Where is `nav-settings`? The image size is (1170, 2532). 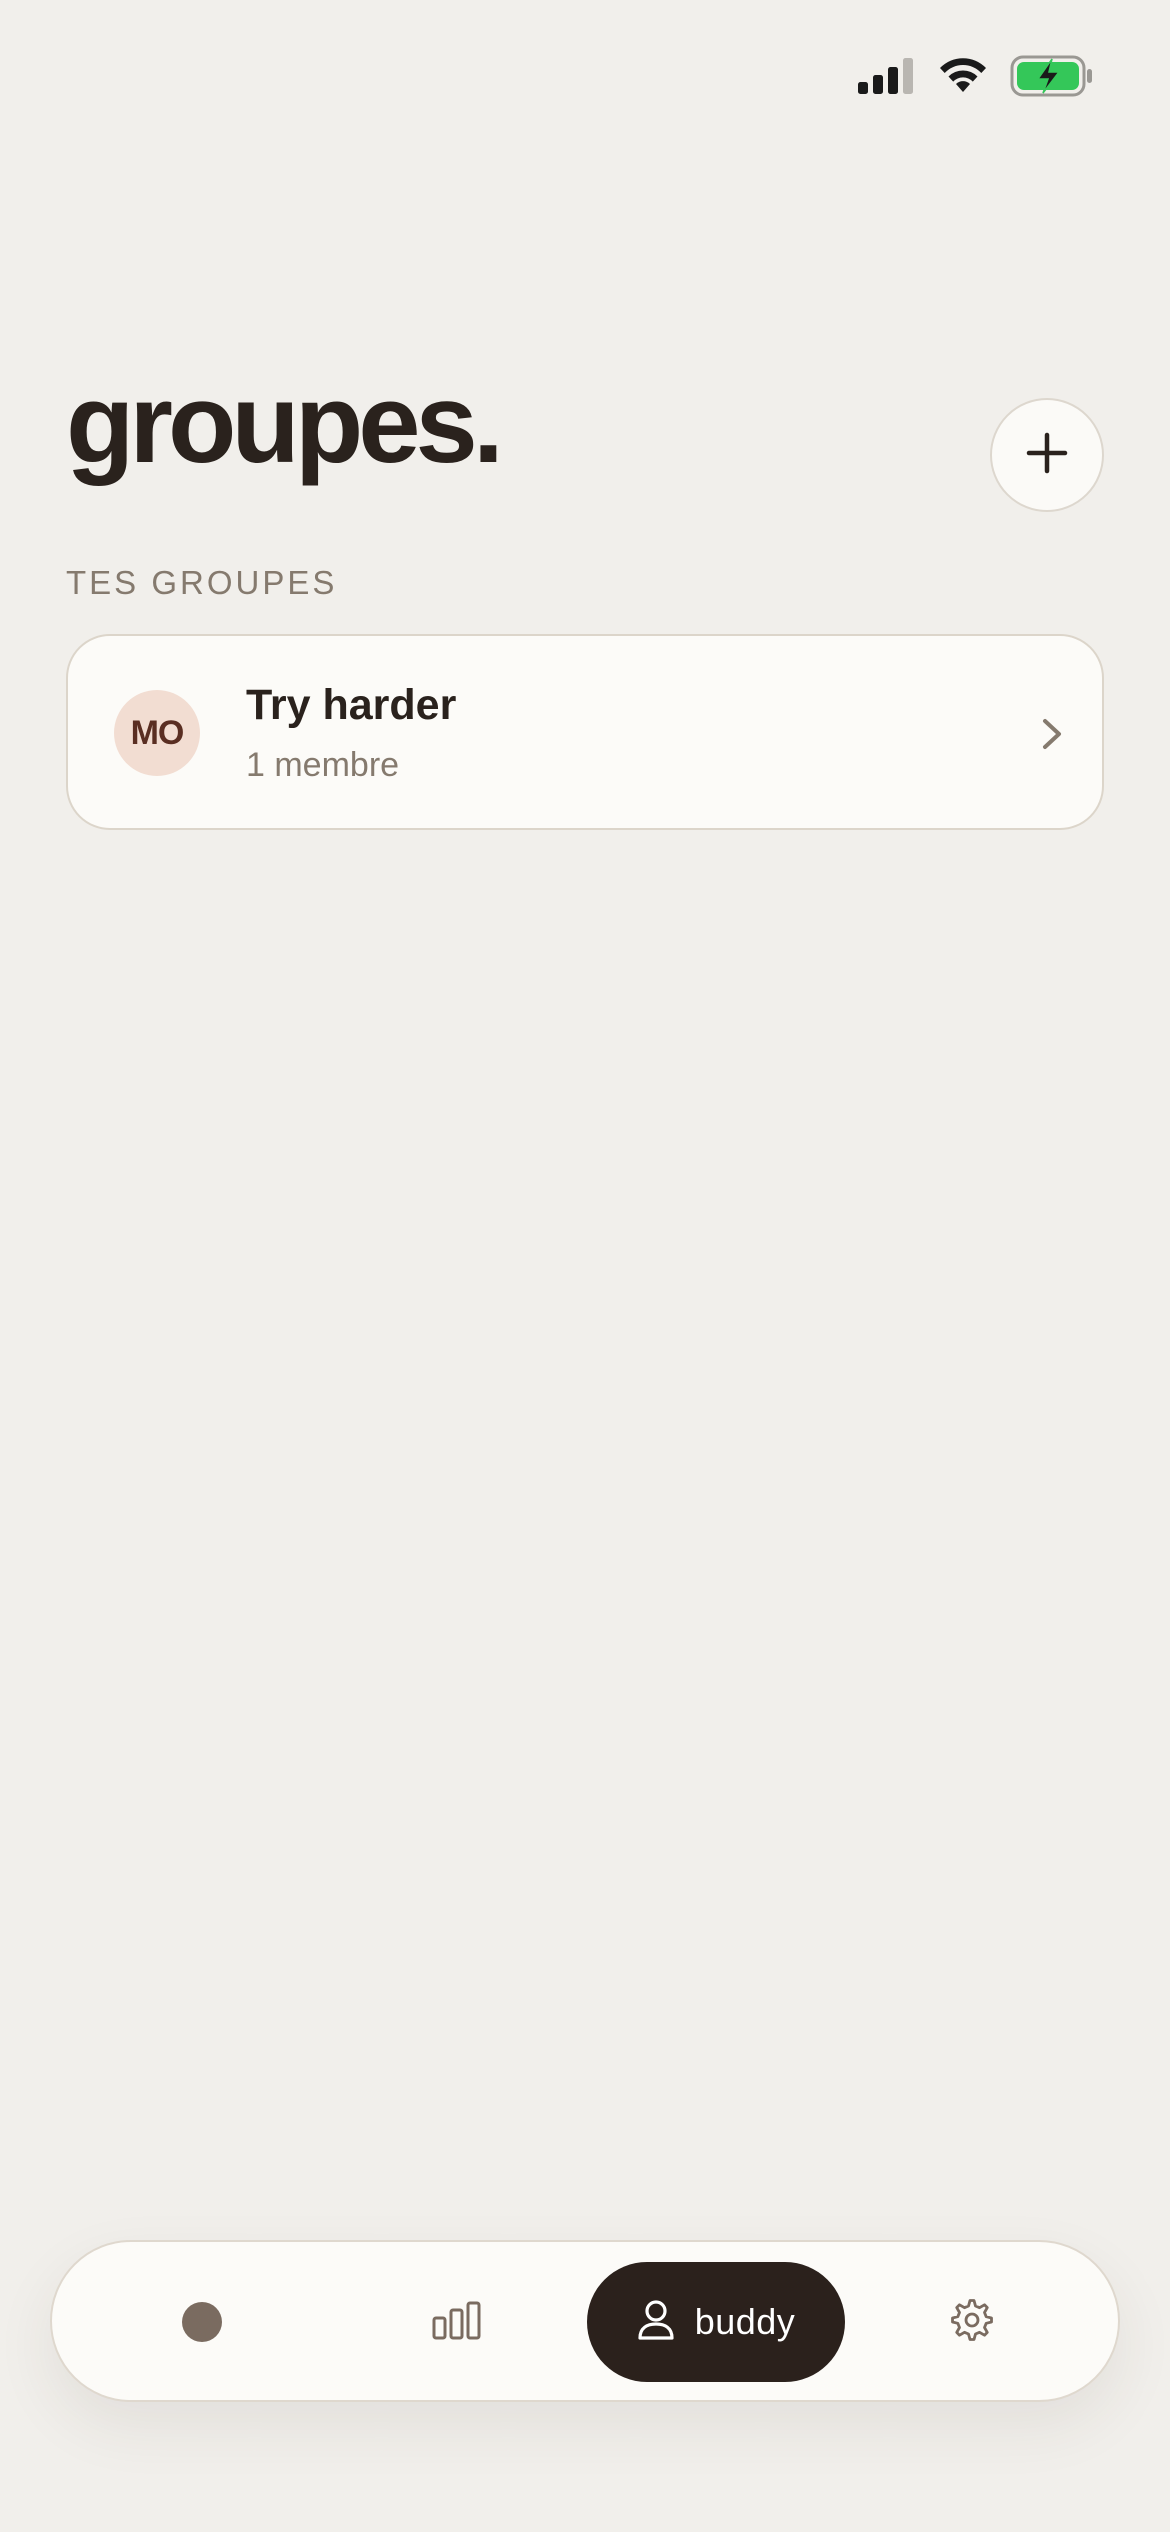
nav-settings is located at coordinates (972, 2322).